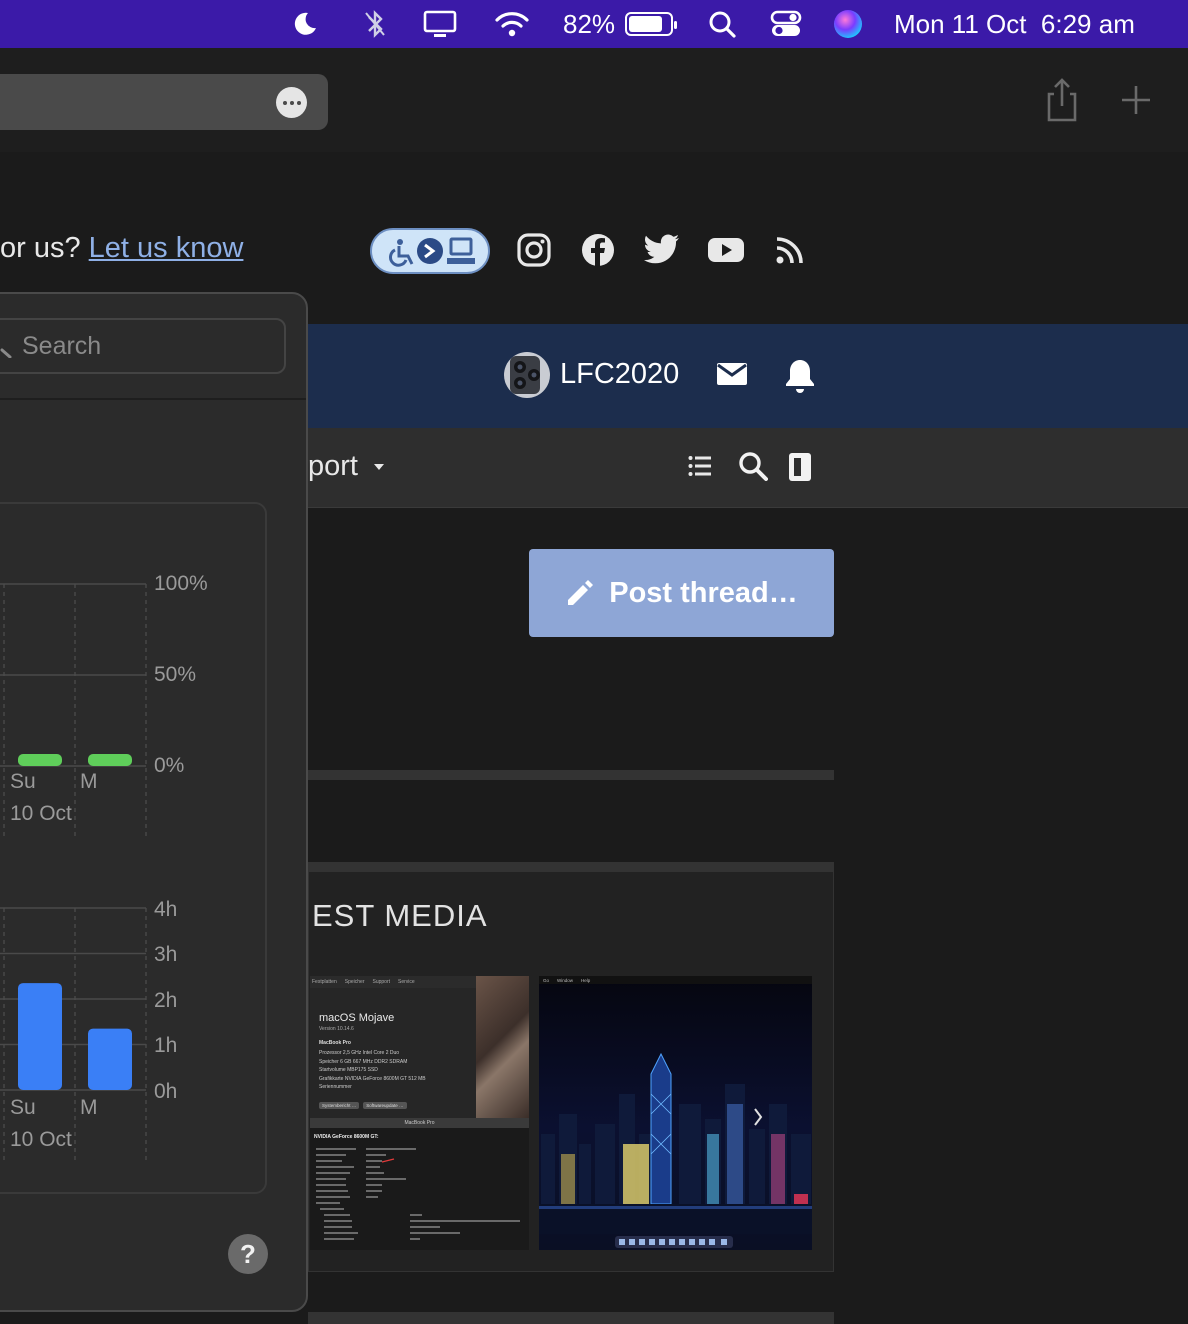 The height and width of the screenshot is (1324, 1188). What do you see at coordinates (381, 982) in the screenshot?
I see `thumb1-tab: Support` at bounding box center [381, 982].